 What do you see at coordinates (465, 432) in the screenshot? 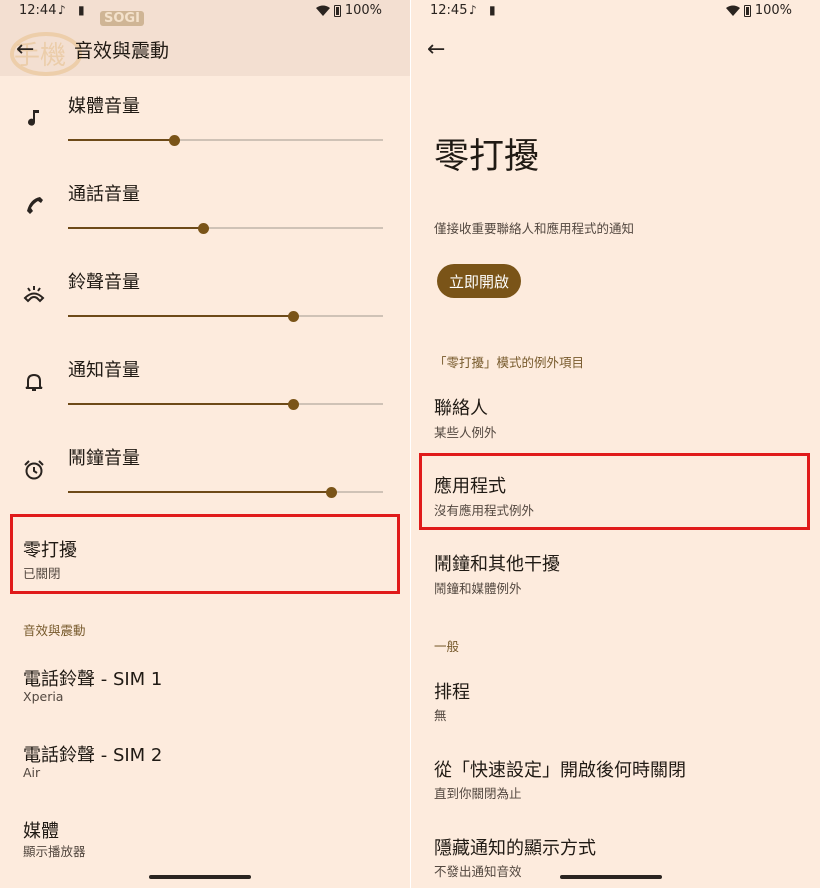
I see `list-item-subtitle: 某些人例外` at bounding box center [465, 432].